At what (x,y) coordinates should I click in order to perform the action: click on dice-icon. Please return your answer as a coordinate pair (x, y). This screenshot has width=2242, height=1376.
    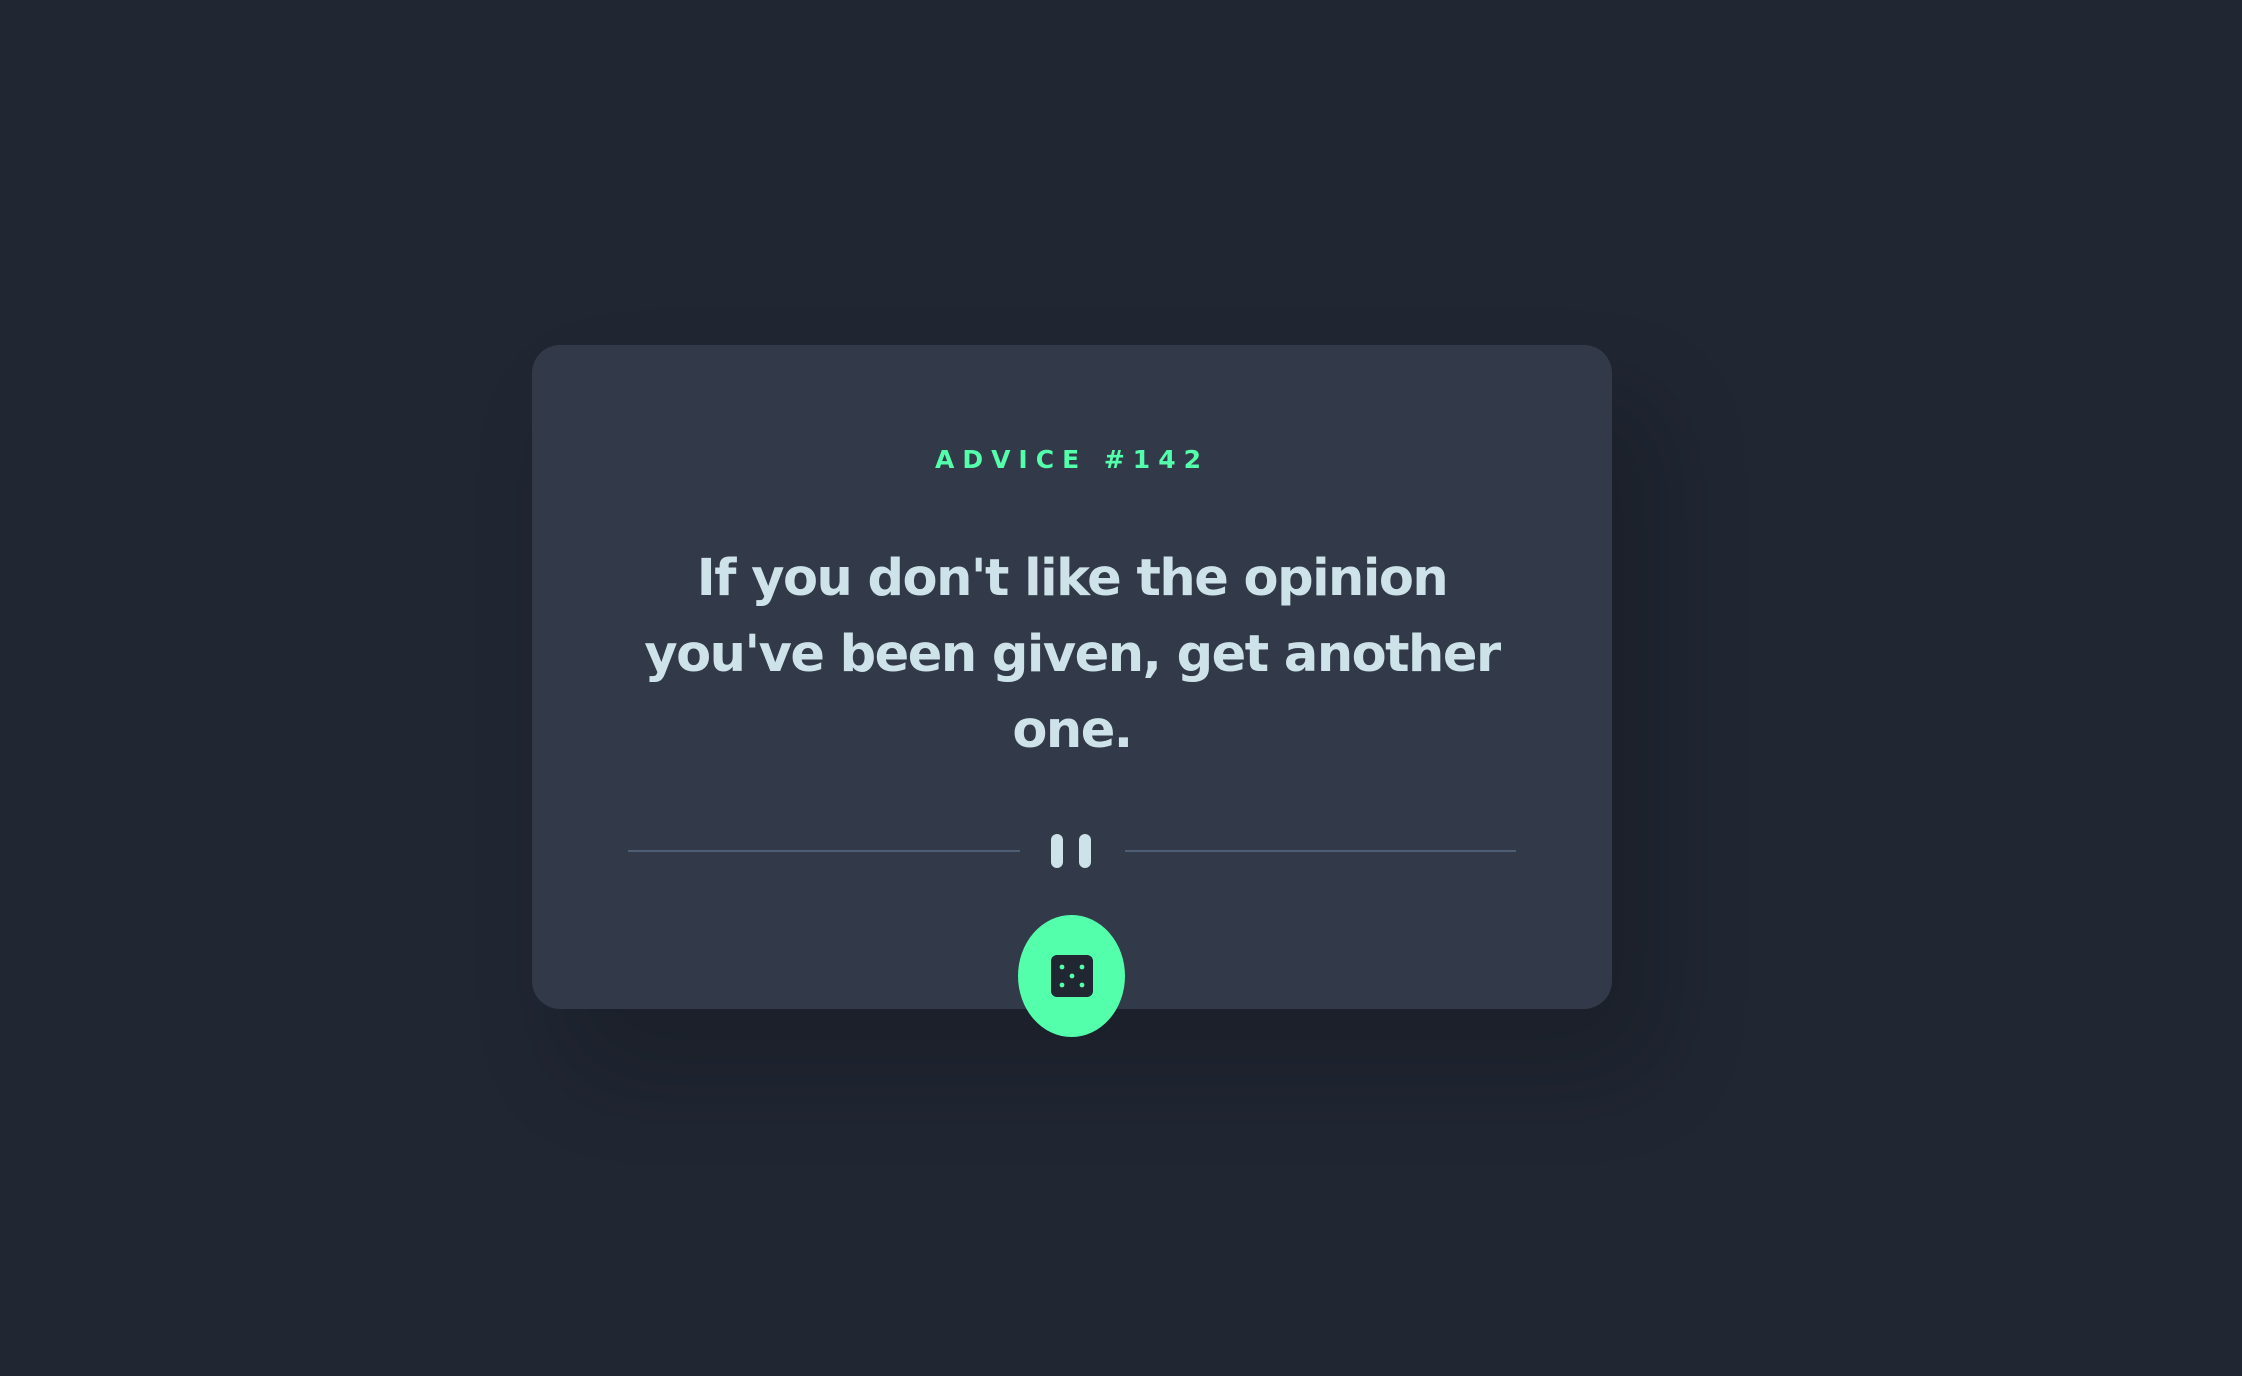
    Looking at the image, I should click on (1071, 976).